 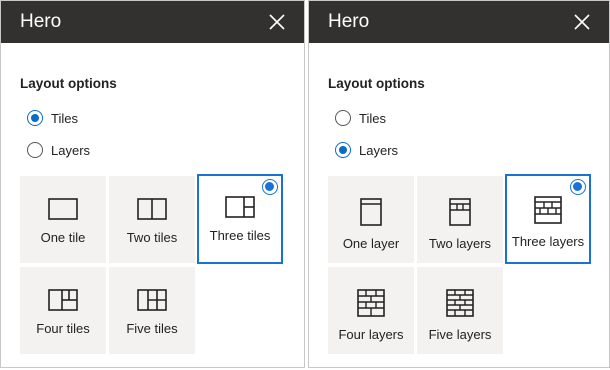 What do you see at coordinates (152, 237) in the screenshot?
I see `tile-label: Two tiles` at bounding box center [152, 237].